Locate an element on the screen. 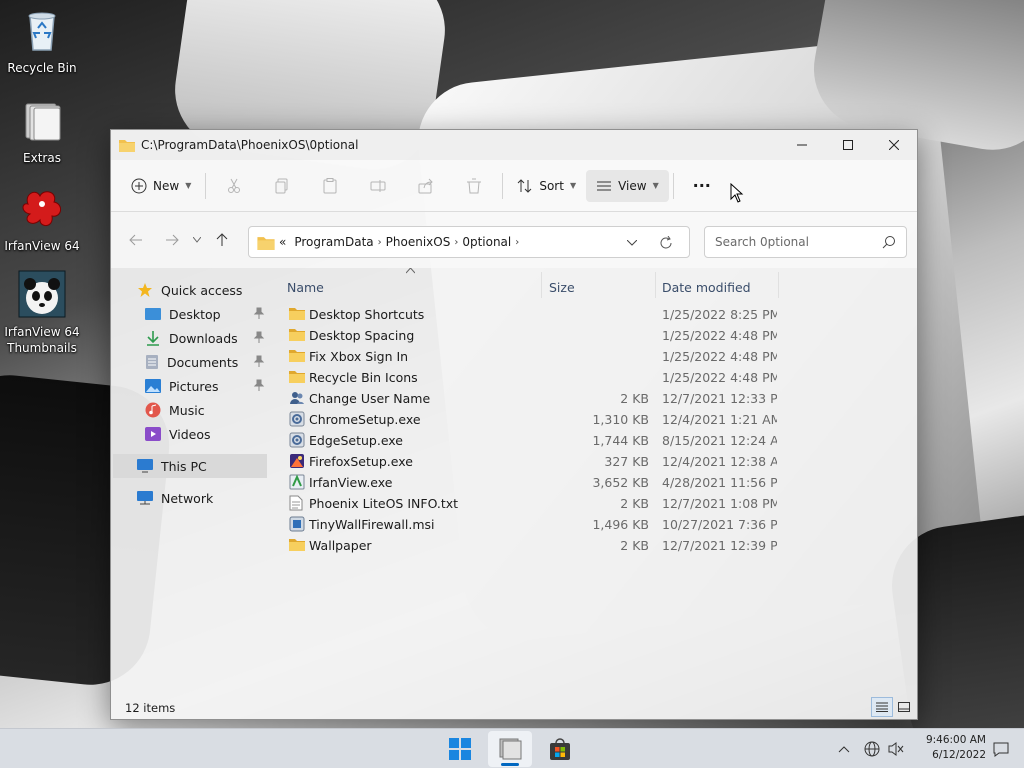  msi-icon is located at coordinates (297, 525).